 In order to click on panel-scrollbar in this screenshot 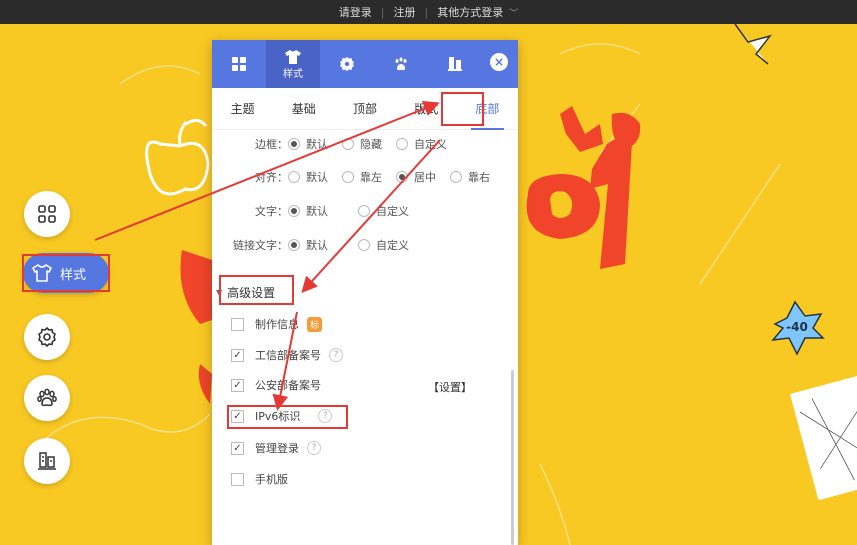, I will do `click(512, 457)`.